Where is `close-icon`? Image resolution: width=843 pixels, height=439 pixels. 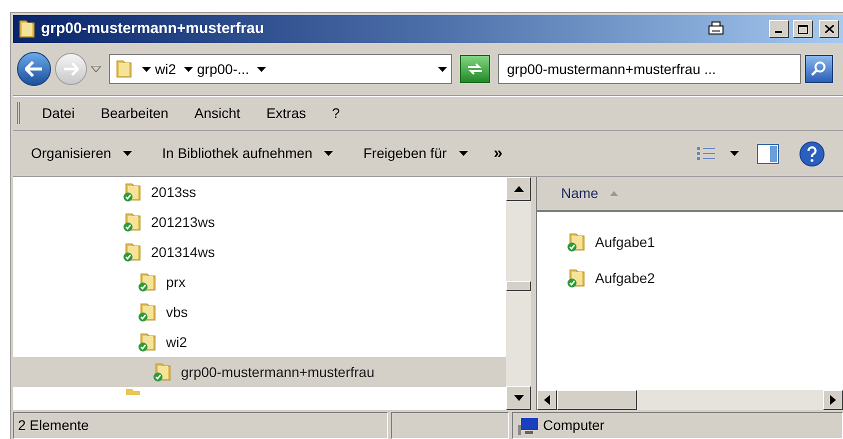
close-icon is located at coordinates (829, 29).